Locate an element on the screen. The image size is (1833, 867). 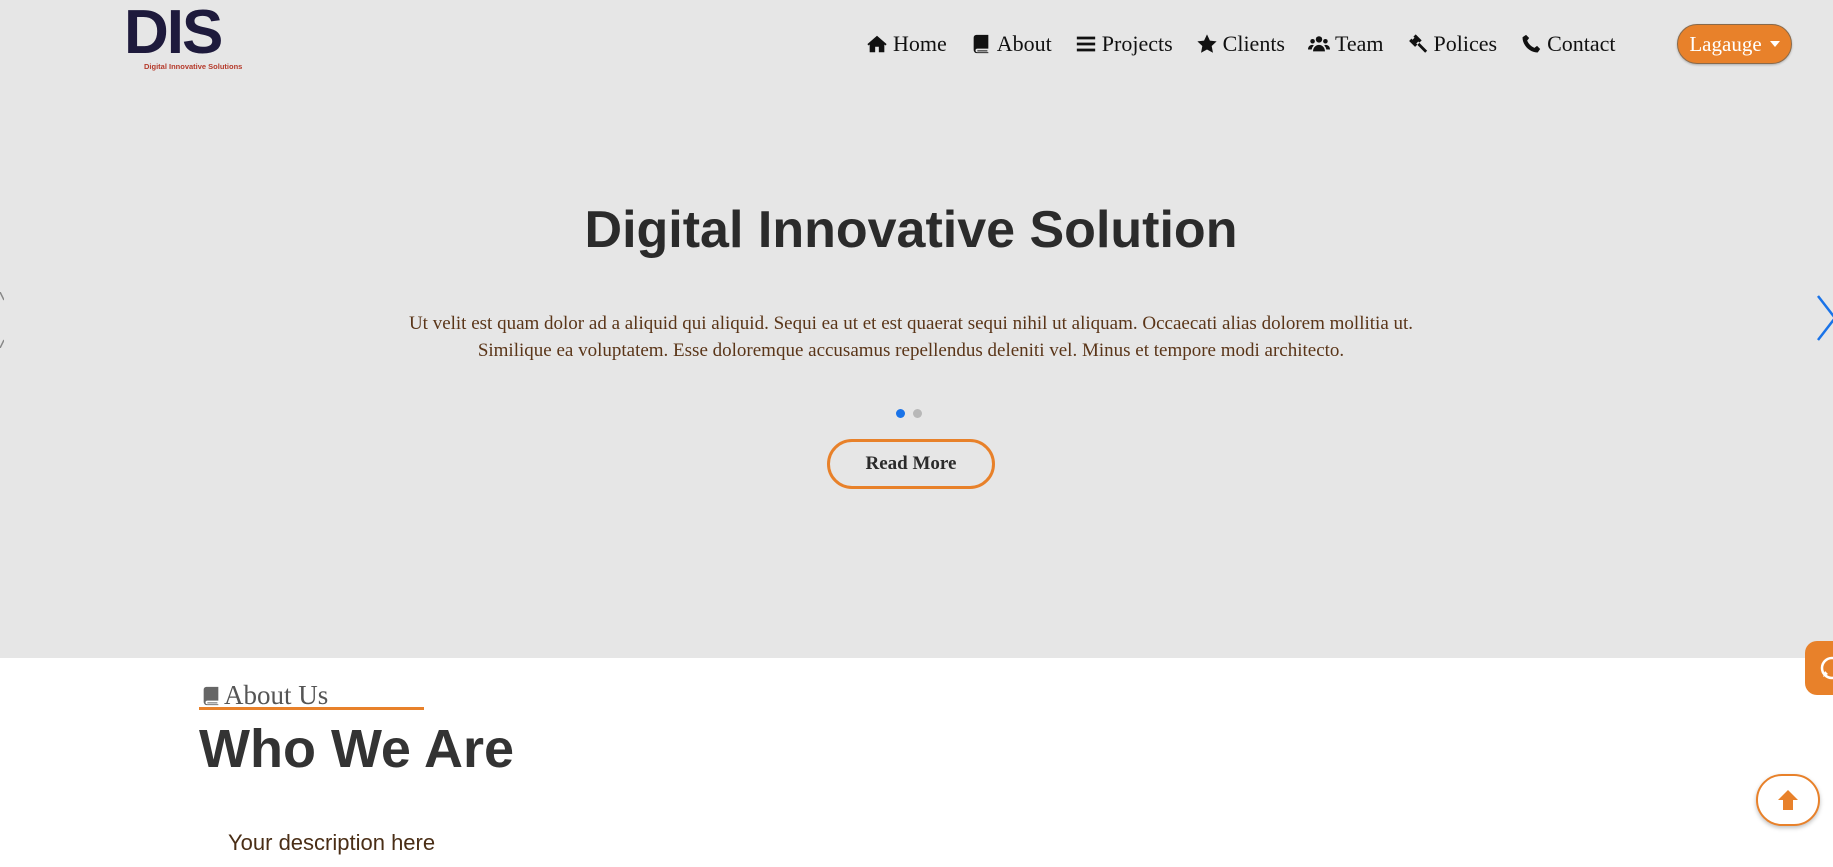
nav-item-about: About is located at coordinates (1011, 44).